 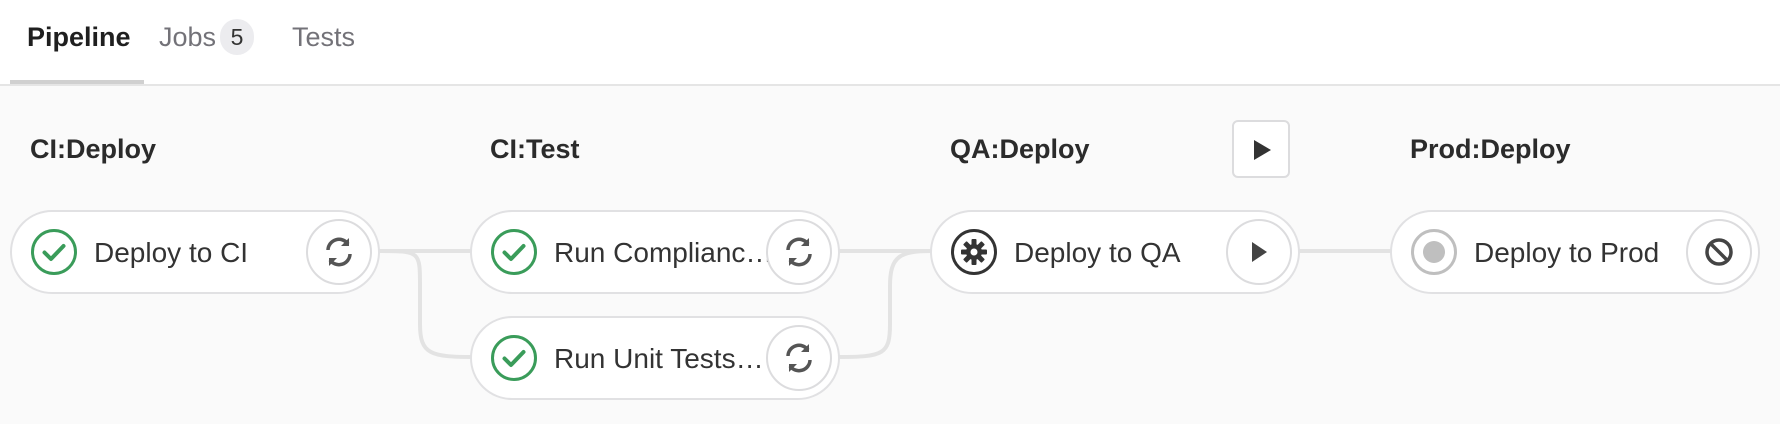 What do you see at coordinates (1097, 252) in the screenshot?
I see `job-name: Deploy to QA` at bounding box center [1097, 252].